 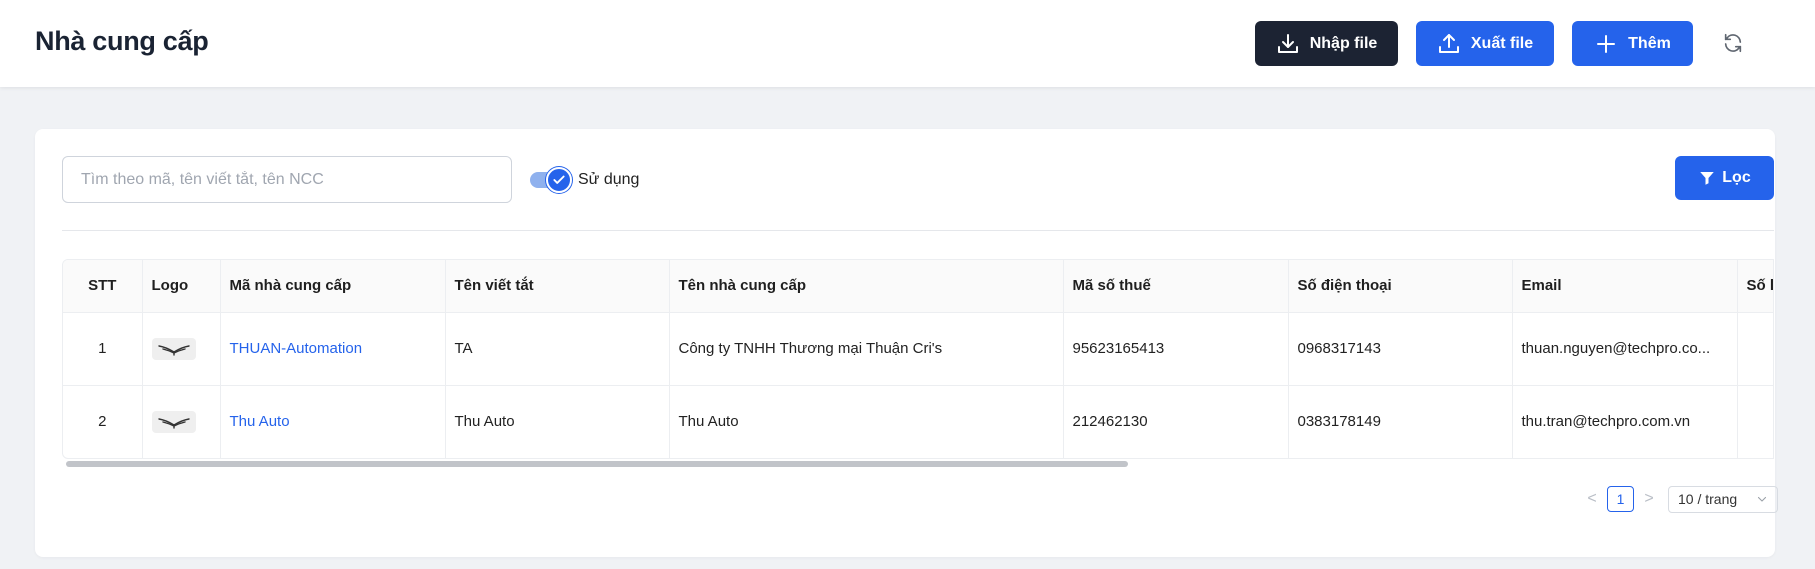 I want to click on import-file-button: Nhập file, so click(x=1326, y=43).